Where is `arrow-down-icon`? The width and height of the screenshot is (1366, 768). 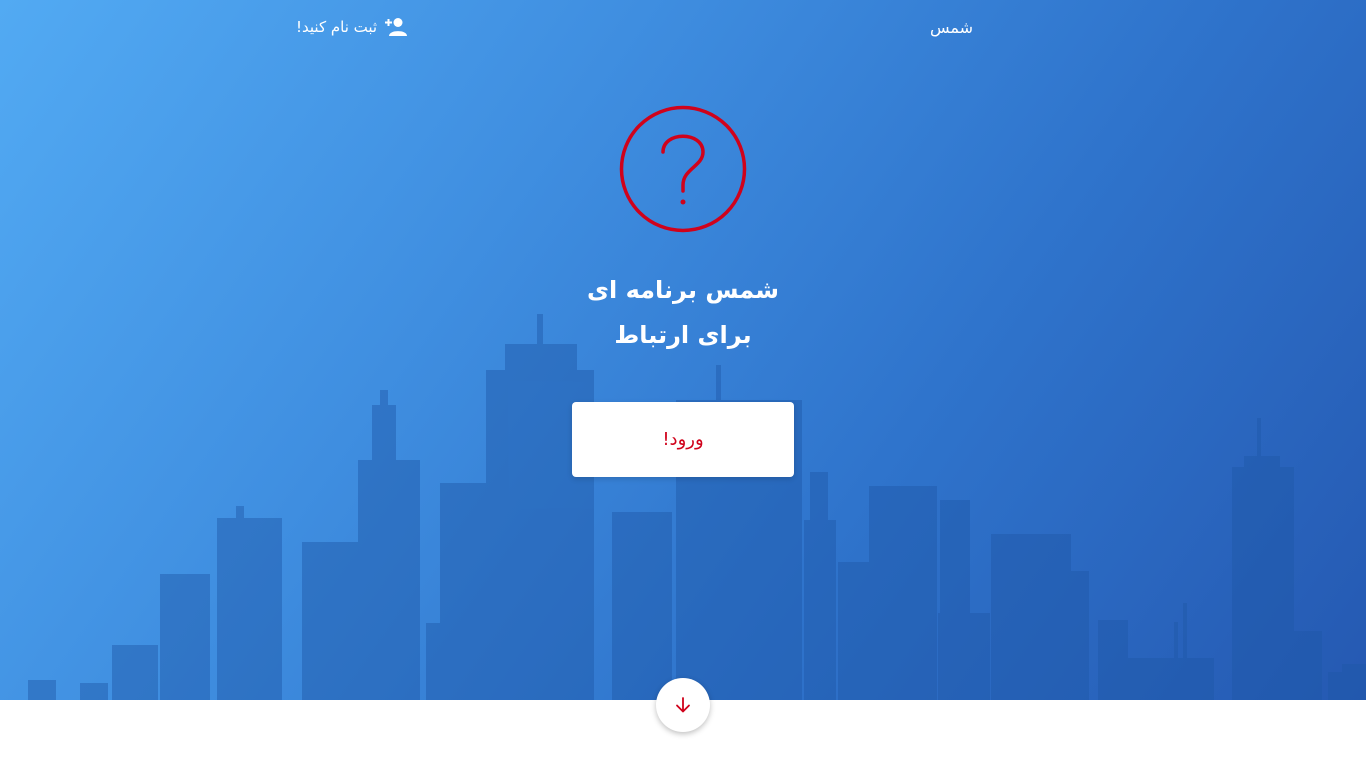 arrow-down-icon is located at coordinates (683, 705).